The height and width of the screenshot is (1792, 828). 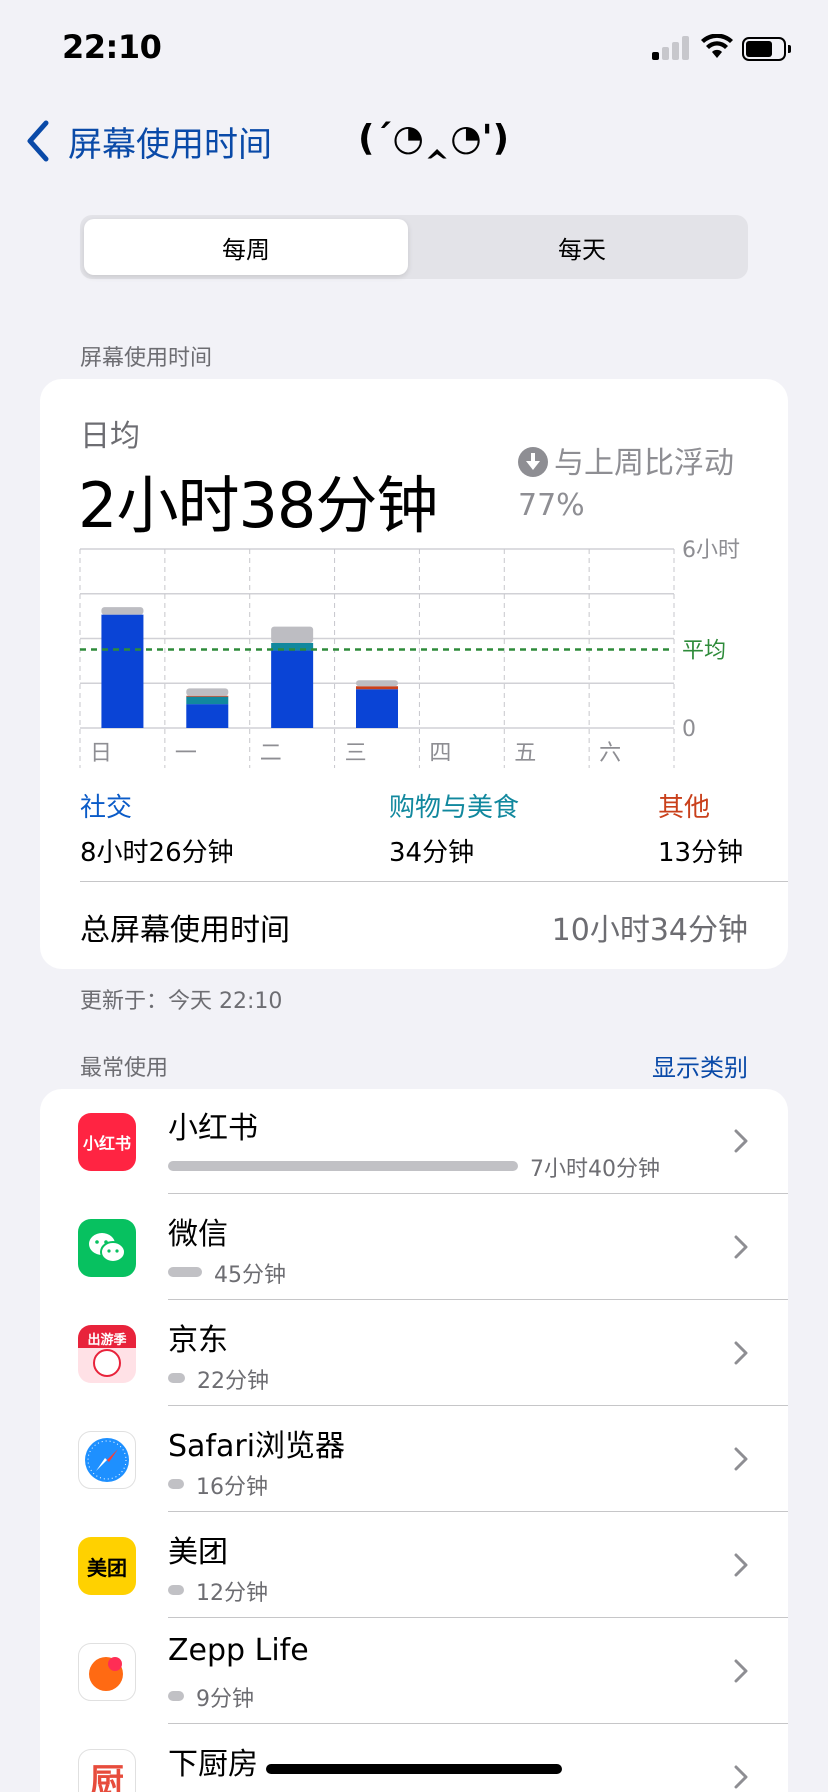 What do you see at coordinates (170, 144) in the screenshot?
I see `back-label: 屏幕使用时间` at bounding box center [170, 144].